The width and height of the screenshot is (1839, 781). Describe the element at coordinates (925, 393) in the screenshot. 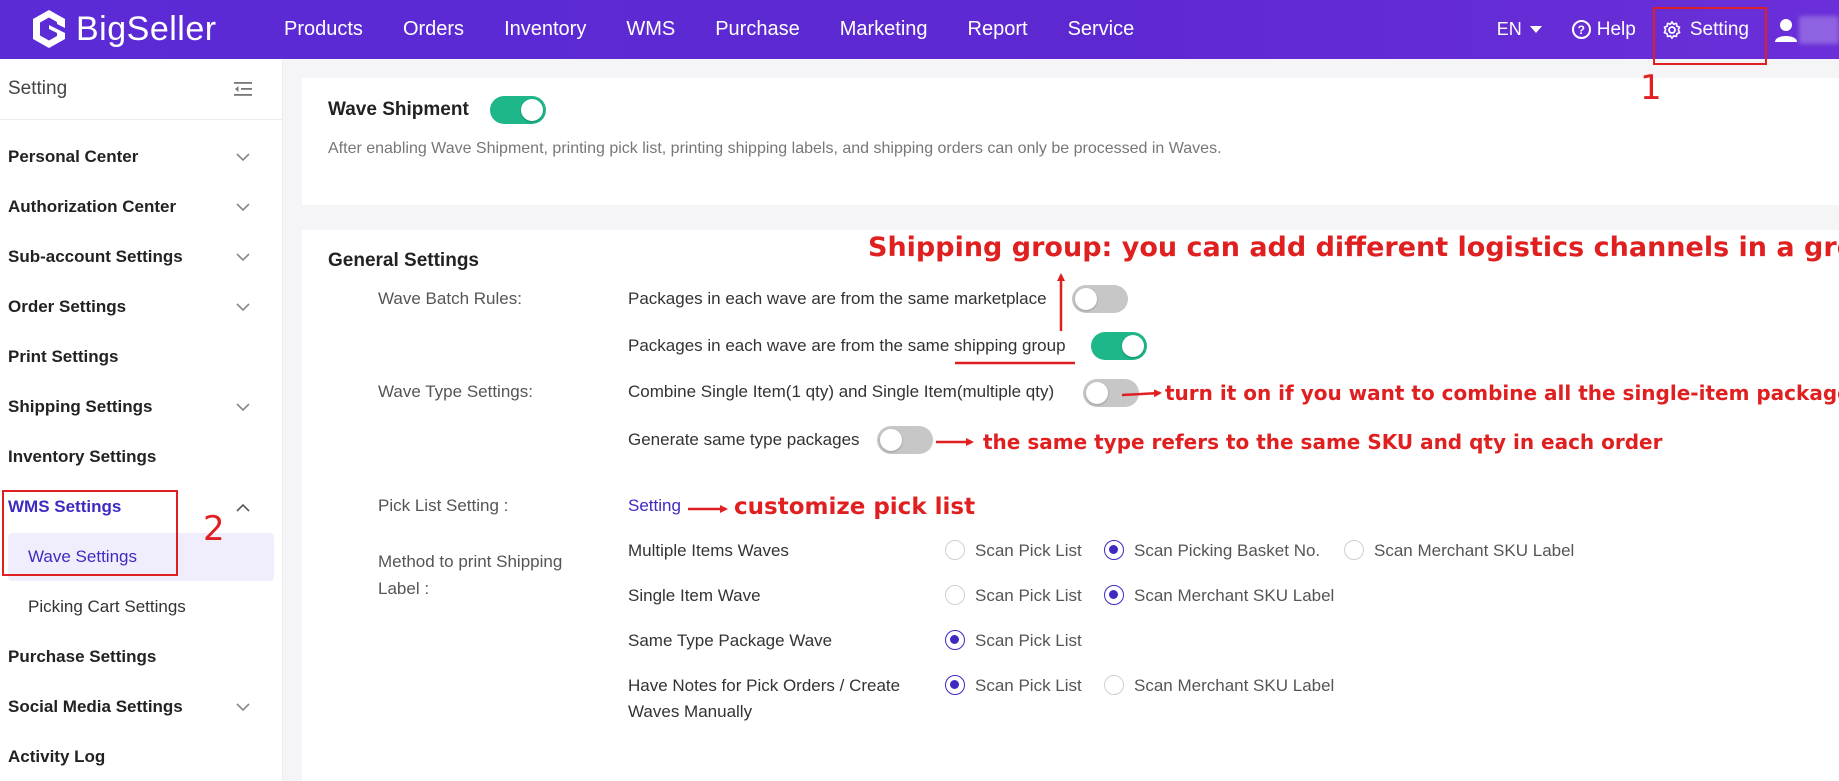

I see `annotation-arrows` at that location.